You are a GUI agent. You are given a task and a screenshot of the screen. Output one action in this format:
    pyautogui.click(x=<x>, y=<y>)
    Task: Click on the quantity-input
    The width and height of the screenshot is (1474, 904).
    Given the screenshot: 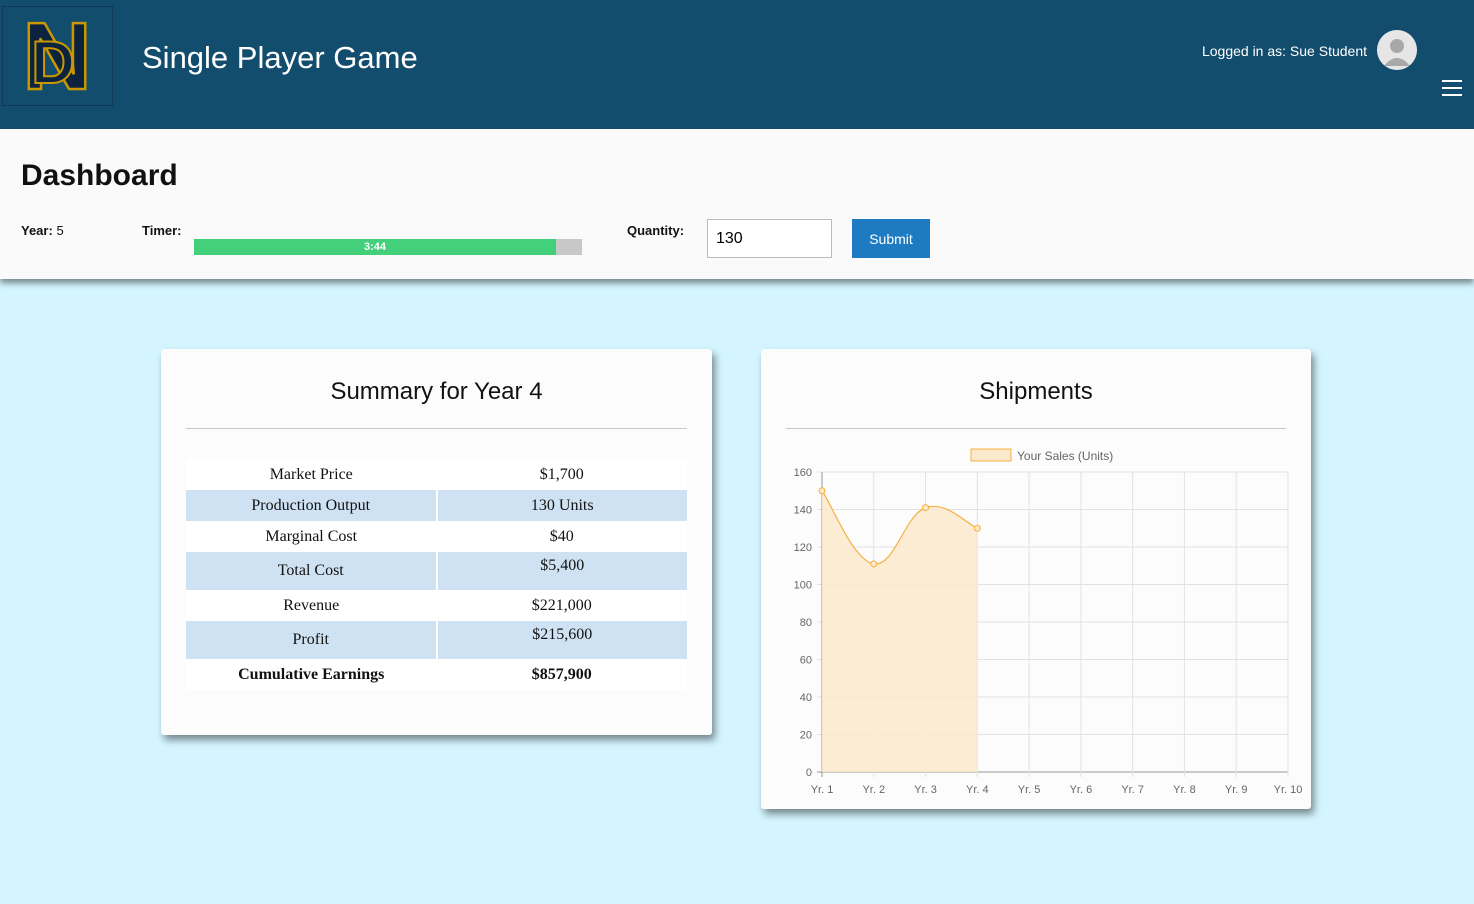 What is the action you would take?
    pyautogui.click(x=769, y=238)
    